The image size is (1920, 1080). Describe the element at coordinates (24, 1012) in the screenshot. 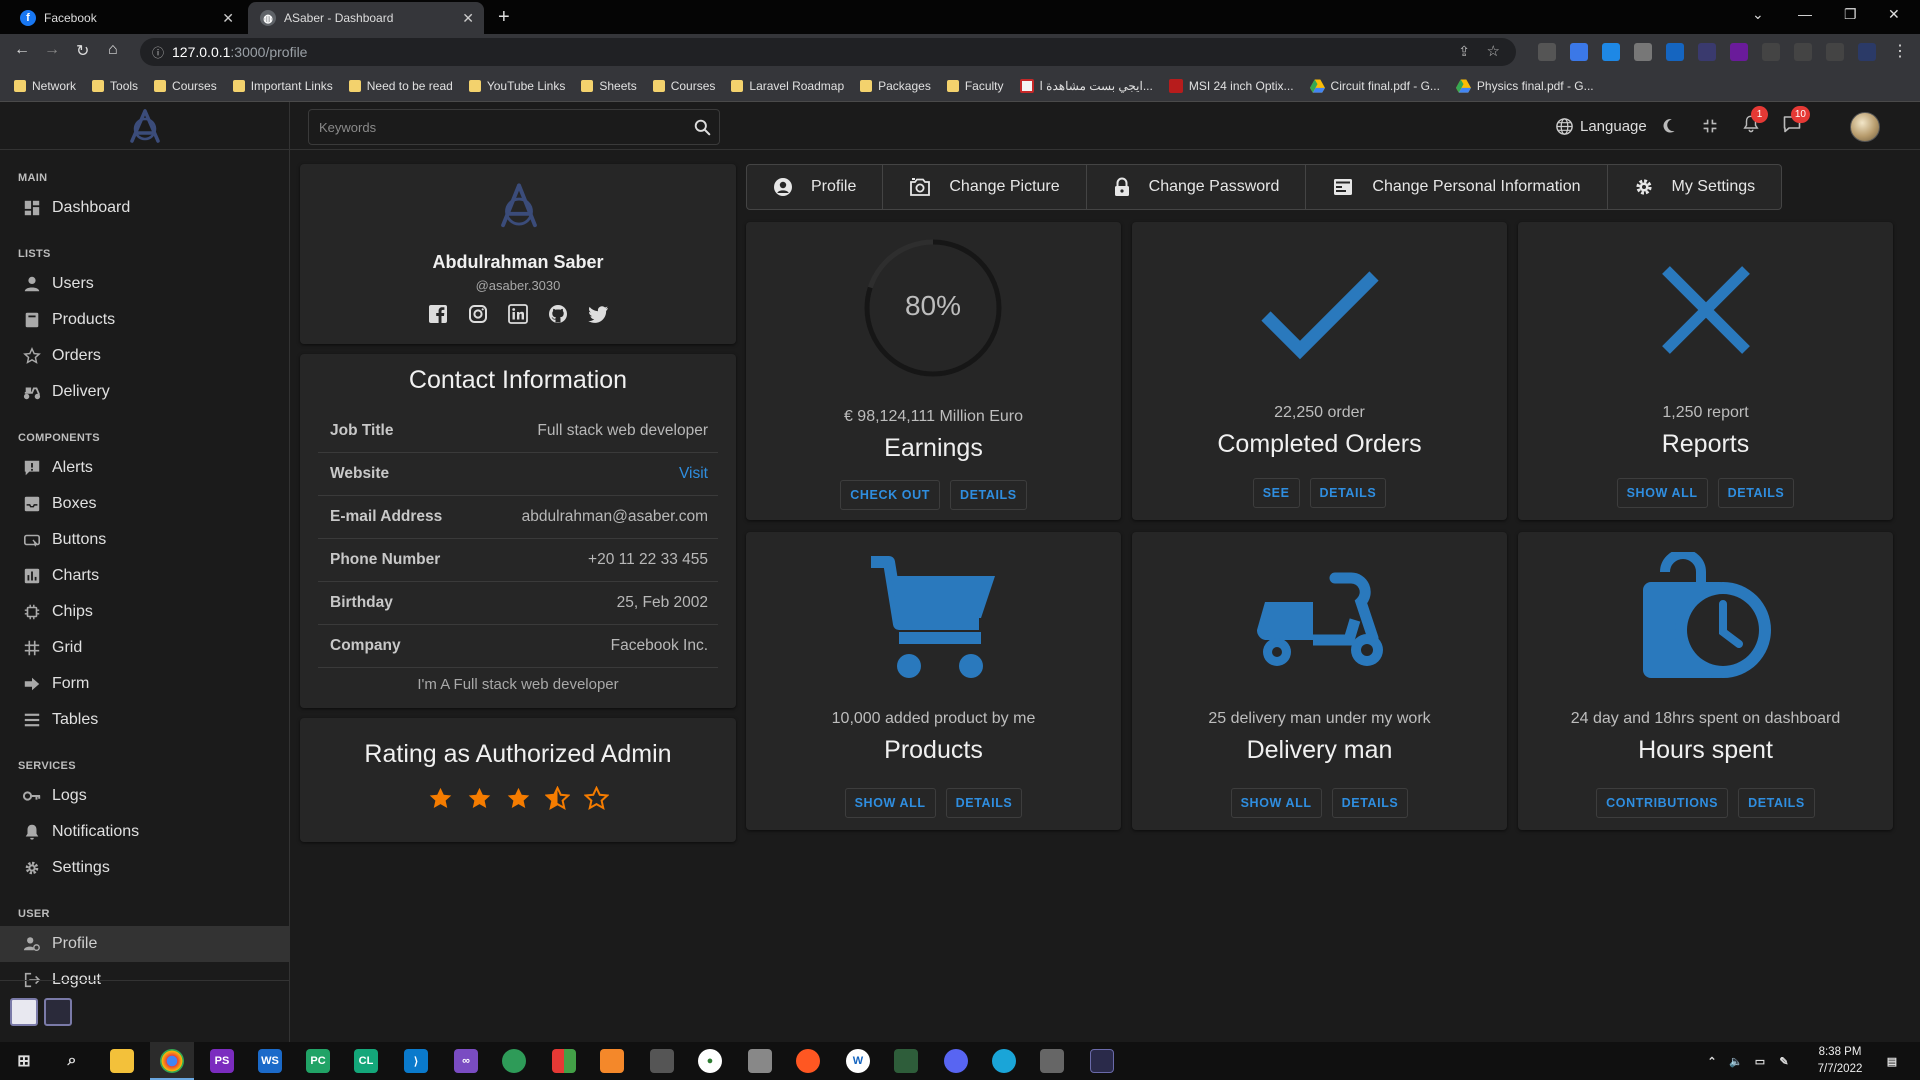

I see `light-theme-swatch` at that location.